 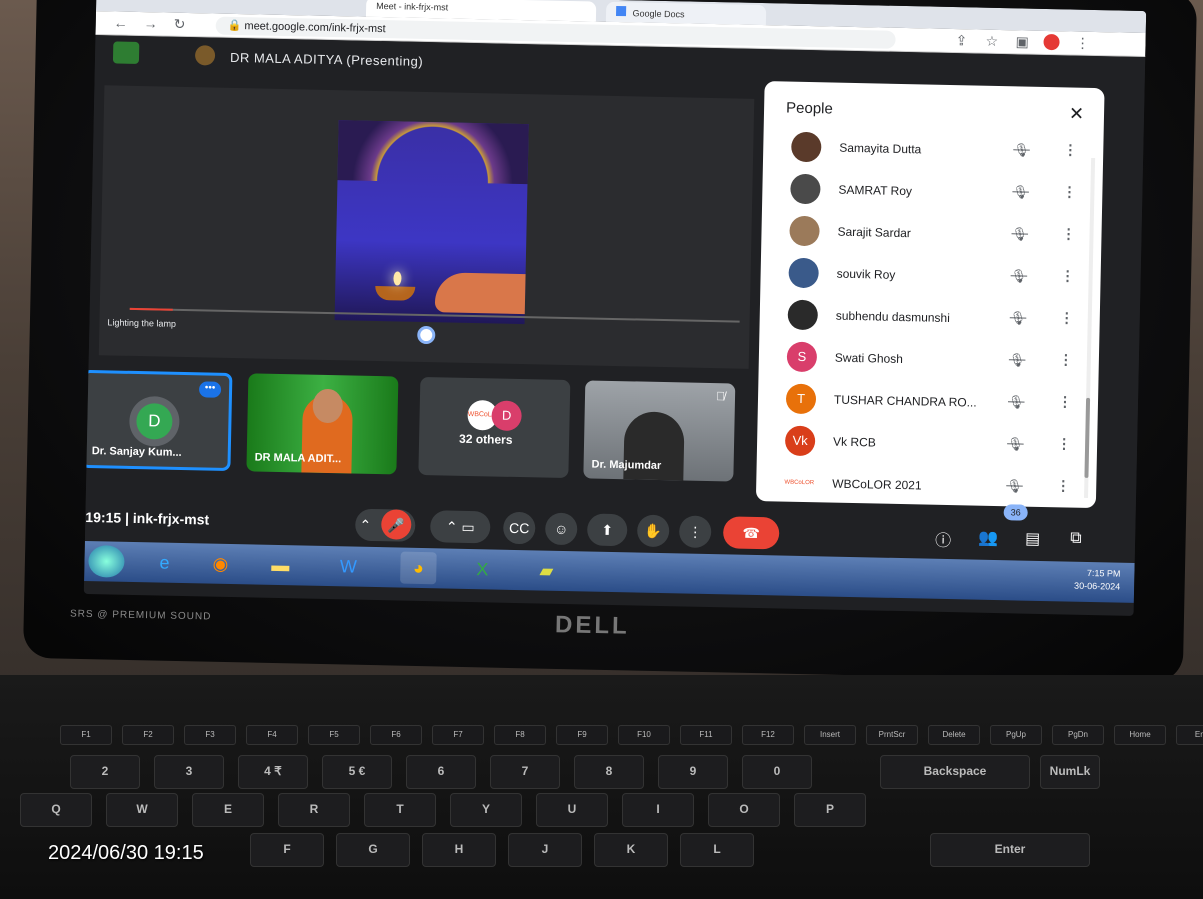 What do you see at coordinates (334, 735) in the screenshot?
I see `key: F5` at bounding box center [334, 735].